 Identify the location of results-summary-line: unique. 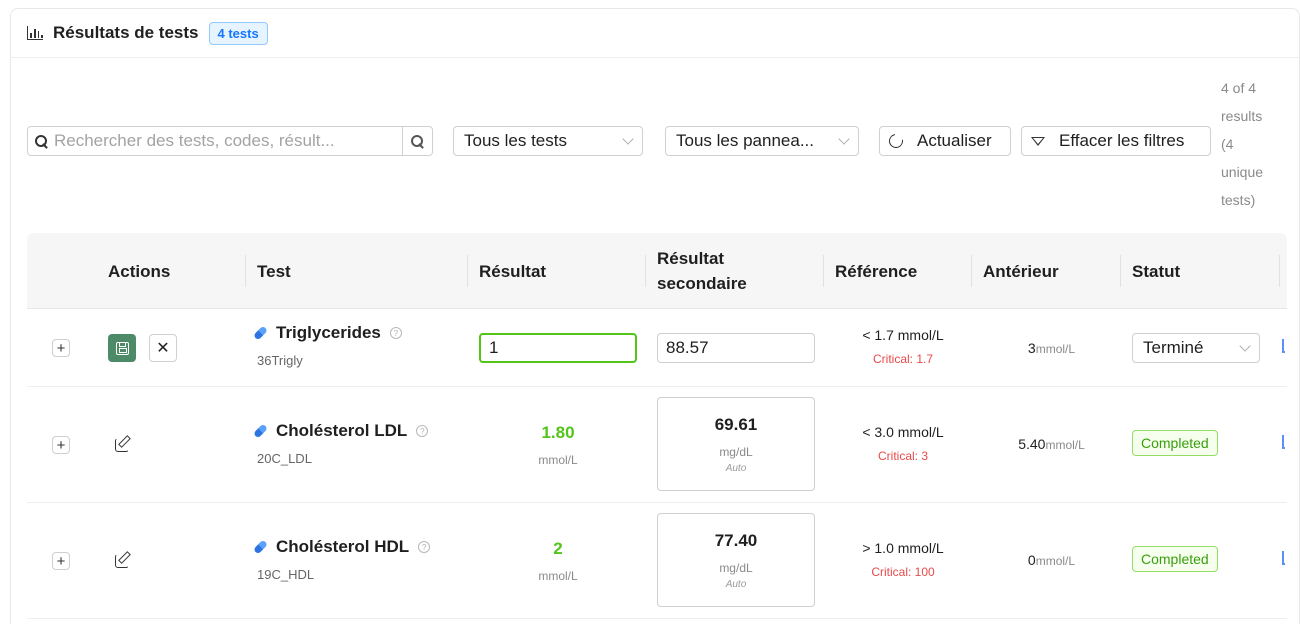
(1242, 172).